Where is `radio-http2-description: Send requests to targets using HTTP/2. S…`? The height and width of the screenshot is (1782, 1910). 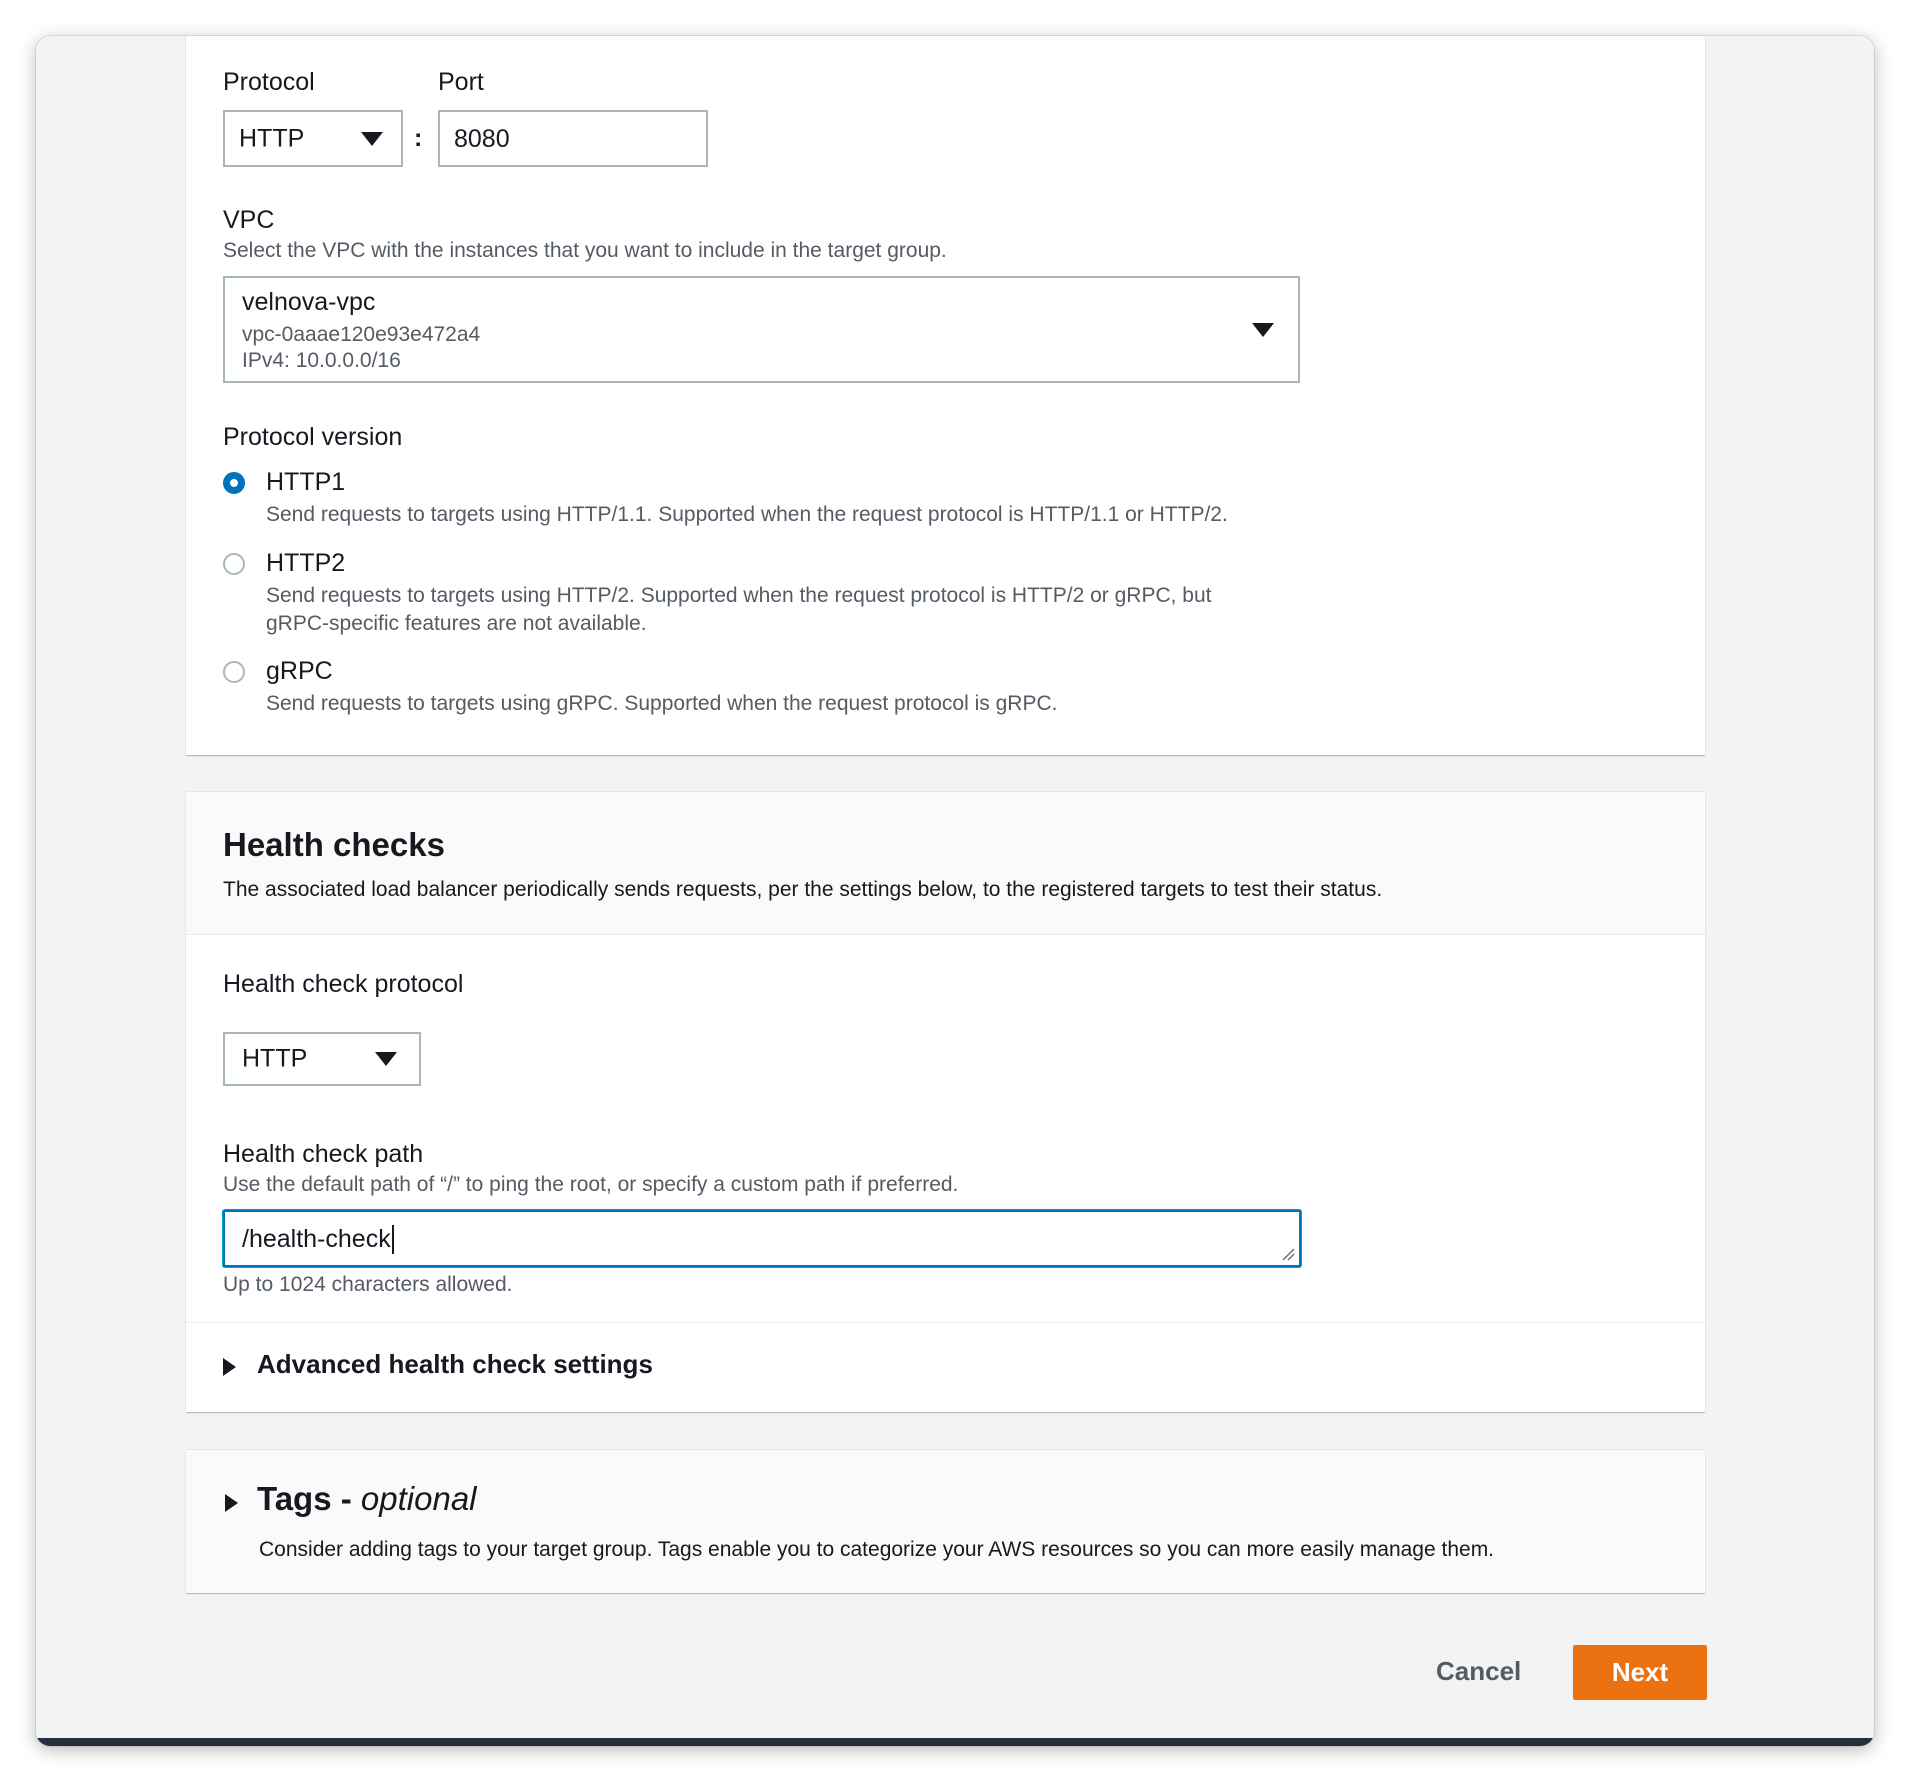
radio-http2-description: Send requests to targets using HTTP/2. S… is located at coordinates (739, 595).